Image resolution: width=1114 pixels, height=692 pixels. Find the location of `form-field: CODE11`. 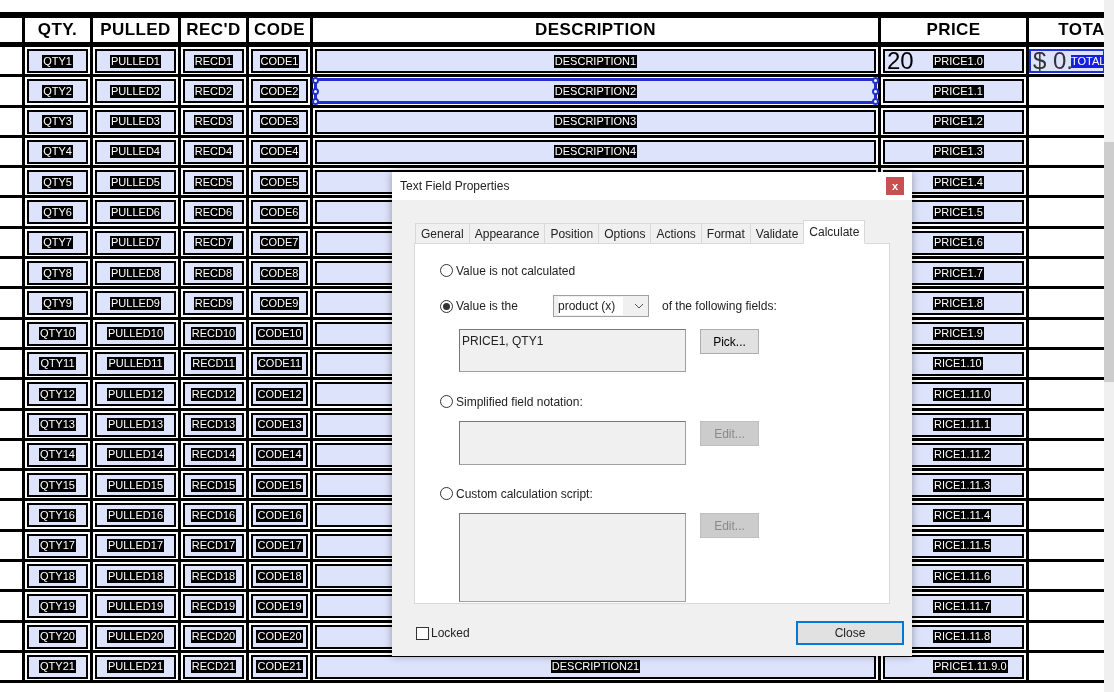

form-field: CODE11 is located at coordinates (279, 363).